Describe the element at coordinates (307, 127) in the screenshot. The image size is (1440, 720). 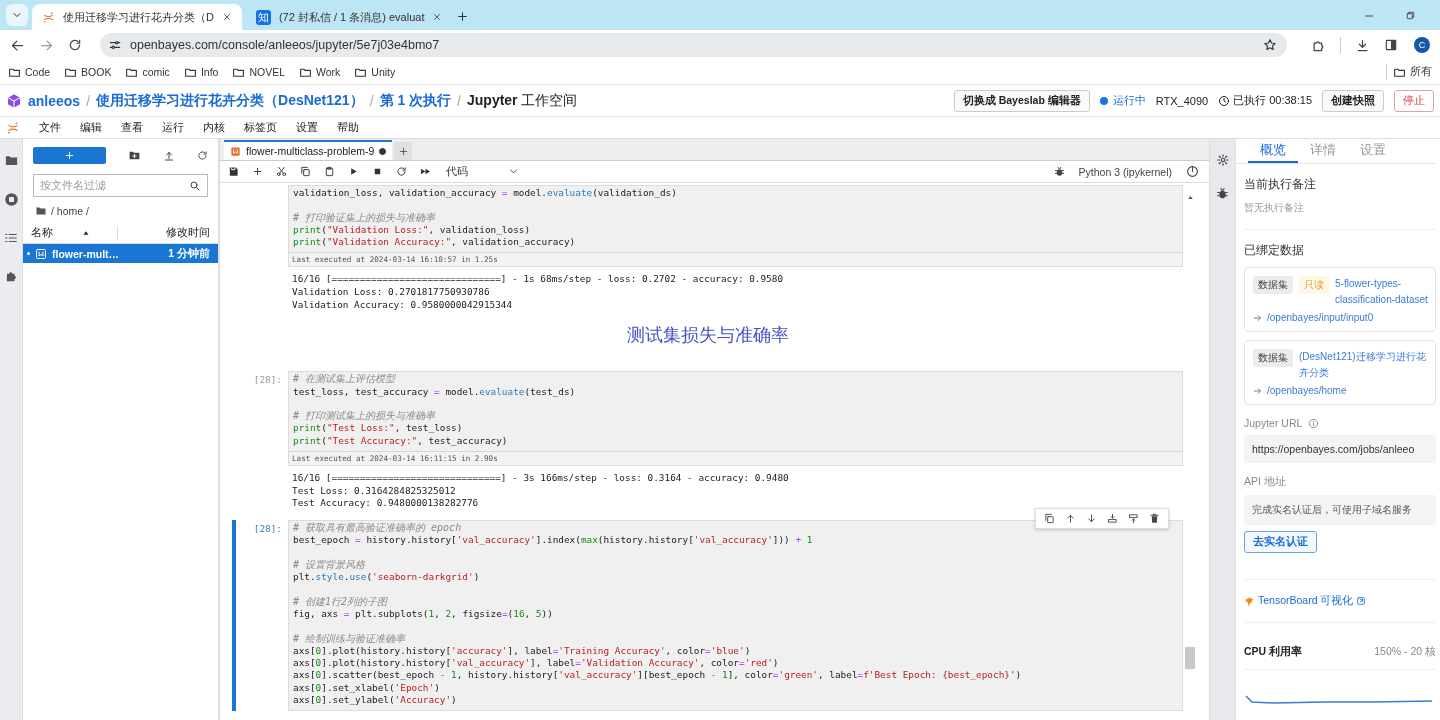
I see `menu-item: 设置` at that location.